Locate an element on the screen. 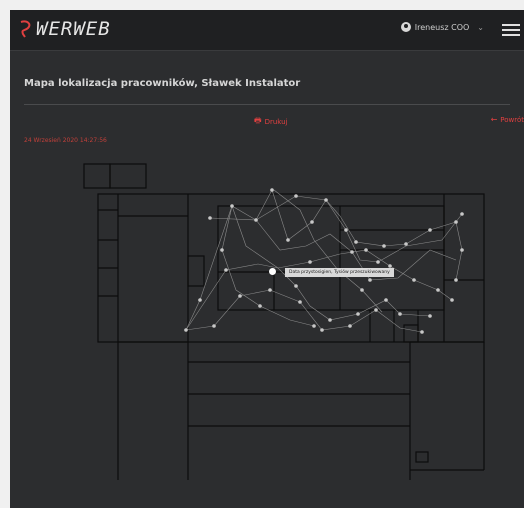 This screenshot has height=508, width=524. user-name: Ireneusz COO is located at coordinates (442, 27).